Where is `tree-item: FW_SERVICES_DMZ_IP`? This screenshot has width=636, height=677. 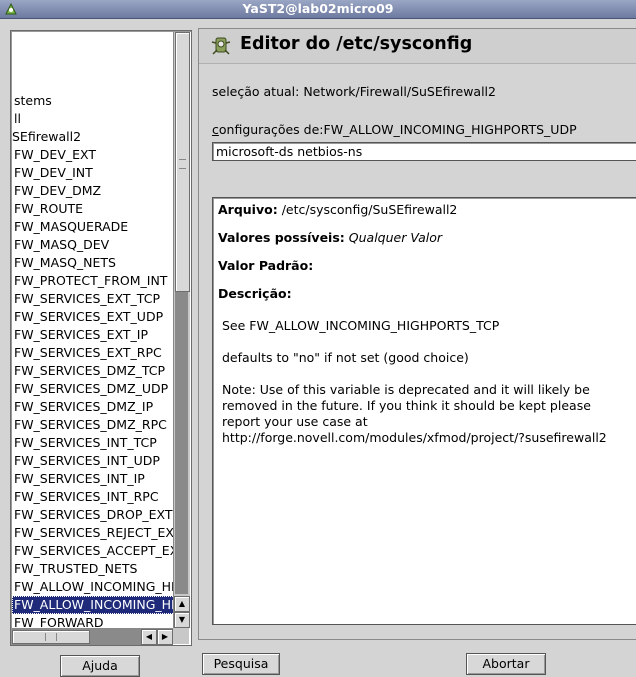 tree-item: FW_SERVICES_DMZ_IP is located at coordinates (82, 407).